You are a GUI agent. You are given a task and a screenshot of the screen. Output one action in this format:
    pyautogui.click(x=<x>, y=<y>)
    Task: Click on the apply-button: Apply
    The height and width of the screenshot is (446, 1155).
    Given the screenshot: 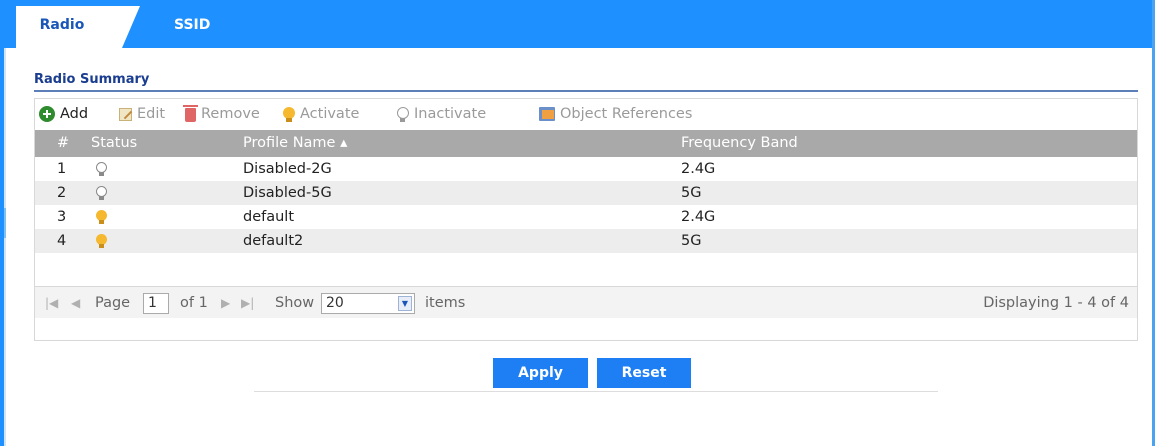 What is the action you would take?
    pyautogui.click(x=540, y=373)
    